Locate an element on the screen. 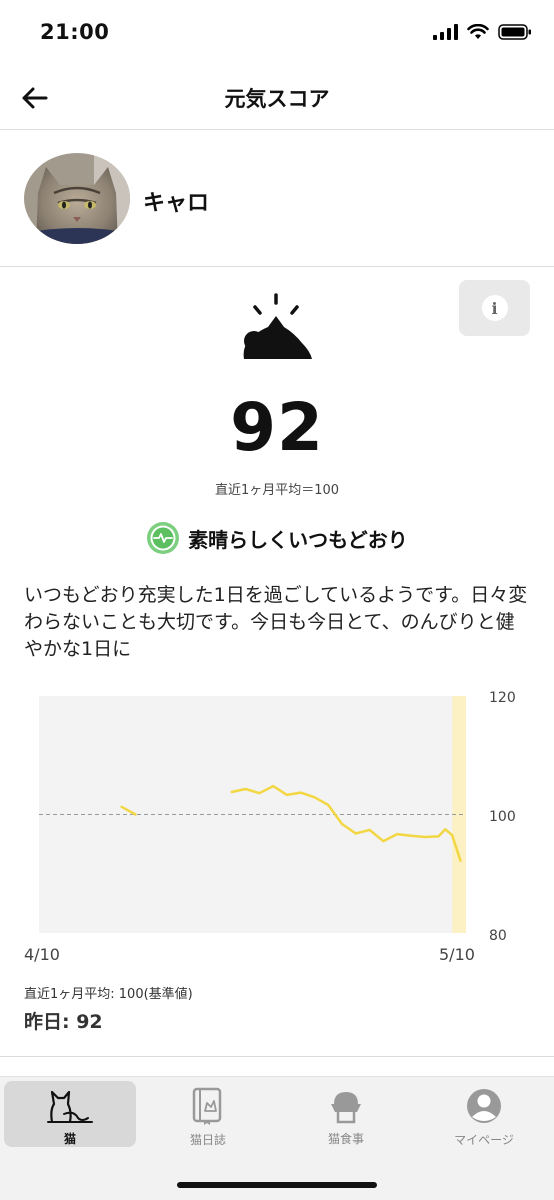 Image resolution: width=554 pixels, height=1200 pixels. y-tick-label: 120 is located at coordinates (502, 698).